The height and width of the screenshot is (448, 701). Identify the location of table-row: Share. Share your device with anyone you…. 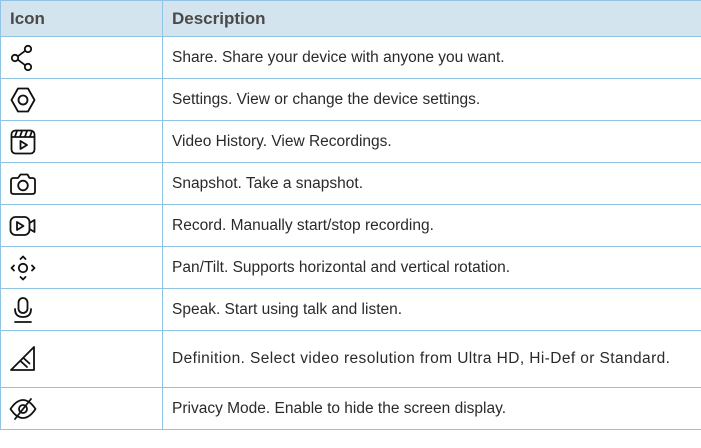
(350, 57).